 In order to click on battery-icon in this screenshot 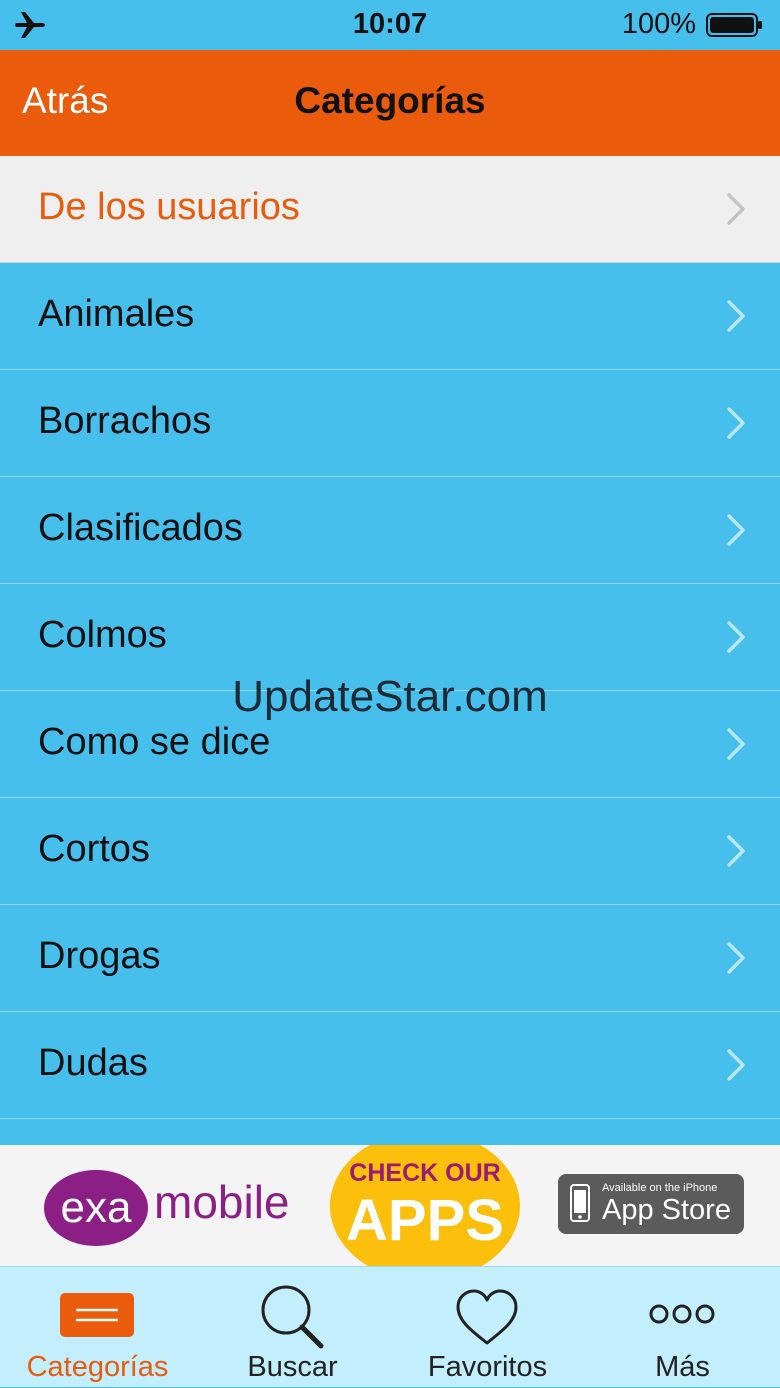, I will do `click(734, 25)`.